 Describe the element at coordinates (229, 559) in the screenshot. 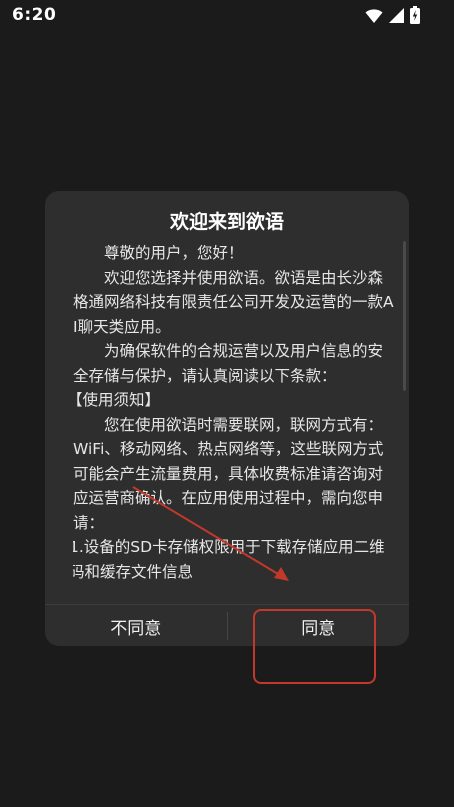

I see `permission-item: 1.设备的SD卡存储权限用于下载存储应用二维码和缓存文件信息` at that location.